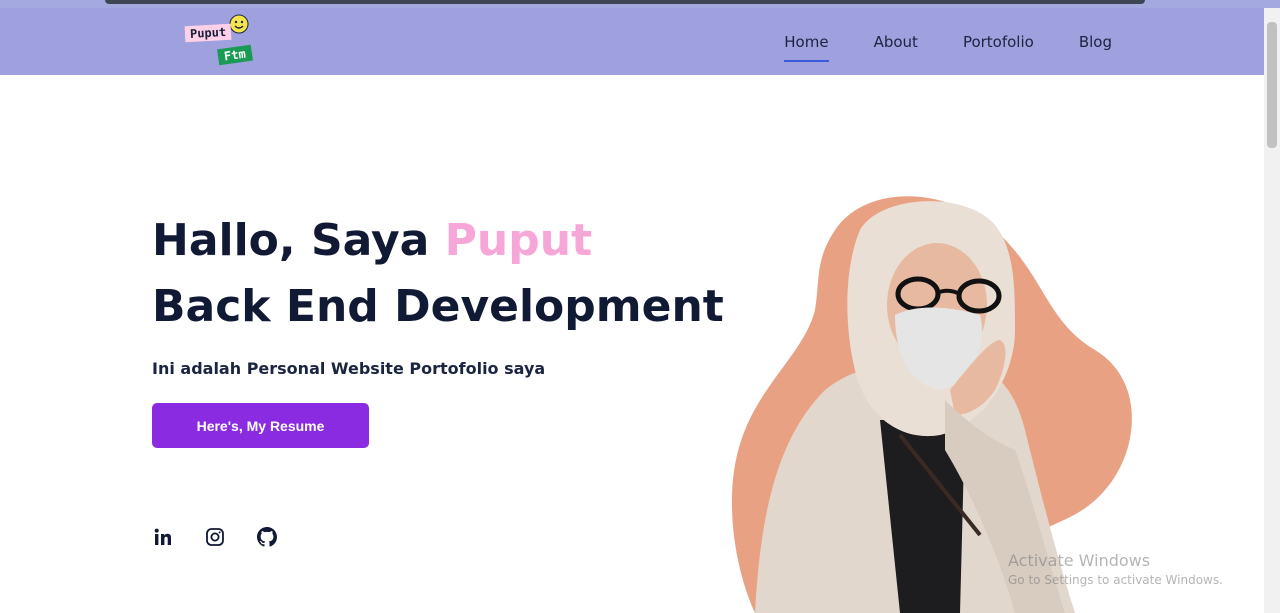 The height and width of the screenshot is (613, 1280). What do you see at coordinates (1272, 310) in the screenshot?
I see `page-scrollbar` at bounding box center [1272, 310].